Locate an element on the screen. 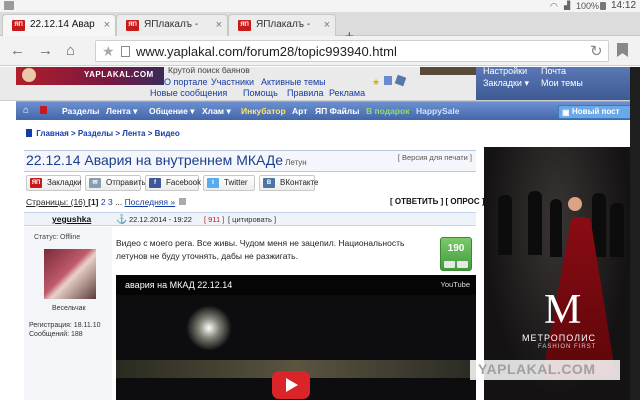 The width and height of the screenshot is (640, 400). new-post-button: ▣ Новый пост is located at coordinates (599, 112).